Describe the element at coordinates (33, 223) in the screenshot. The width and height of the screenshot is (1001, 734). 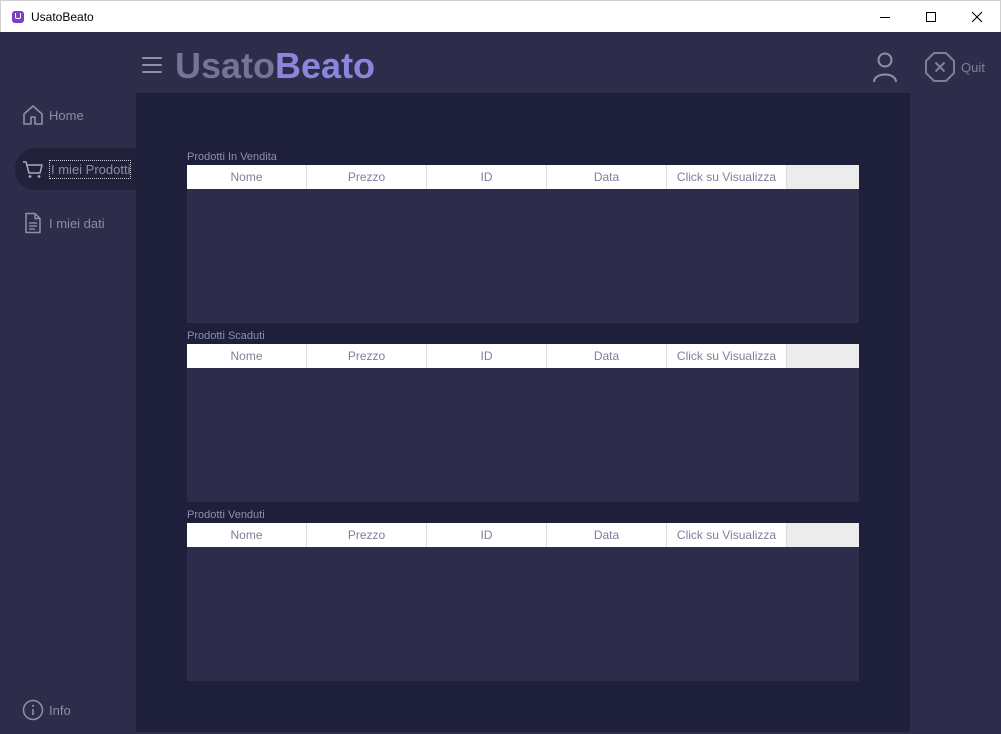
I see `document-icon` at that location.